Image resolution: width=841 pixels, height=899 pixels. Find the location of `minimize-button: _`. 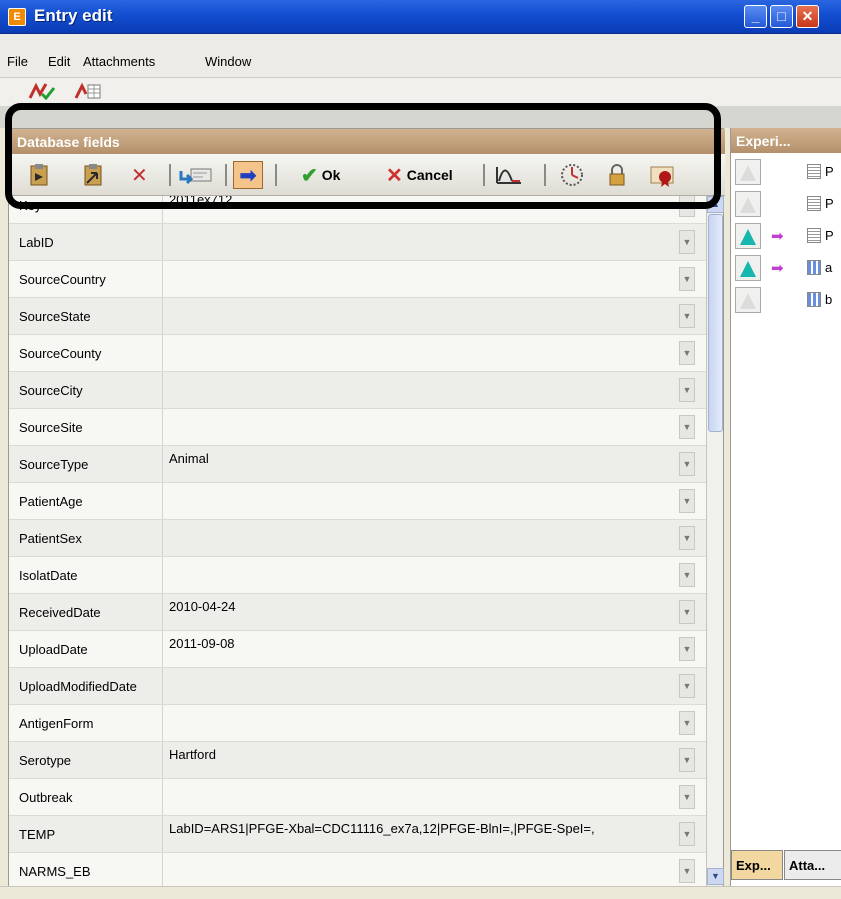

minimize-button: _ is located at coordinates (755, 16).